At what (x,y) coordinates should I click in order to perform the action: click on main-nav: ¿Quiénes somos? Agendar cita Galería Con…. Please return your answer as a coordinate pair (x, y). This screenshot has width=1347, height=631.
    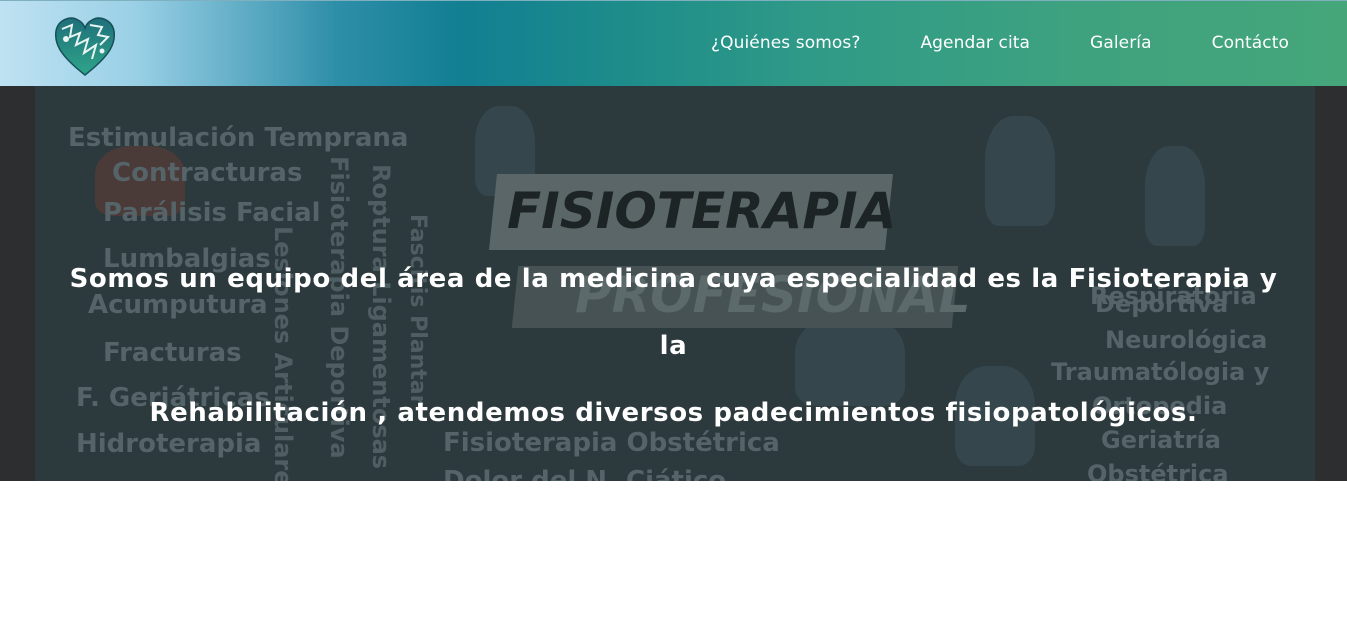
    Looking at the image, I should click on (1000, 43).